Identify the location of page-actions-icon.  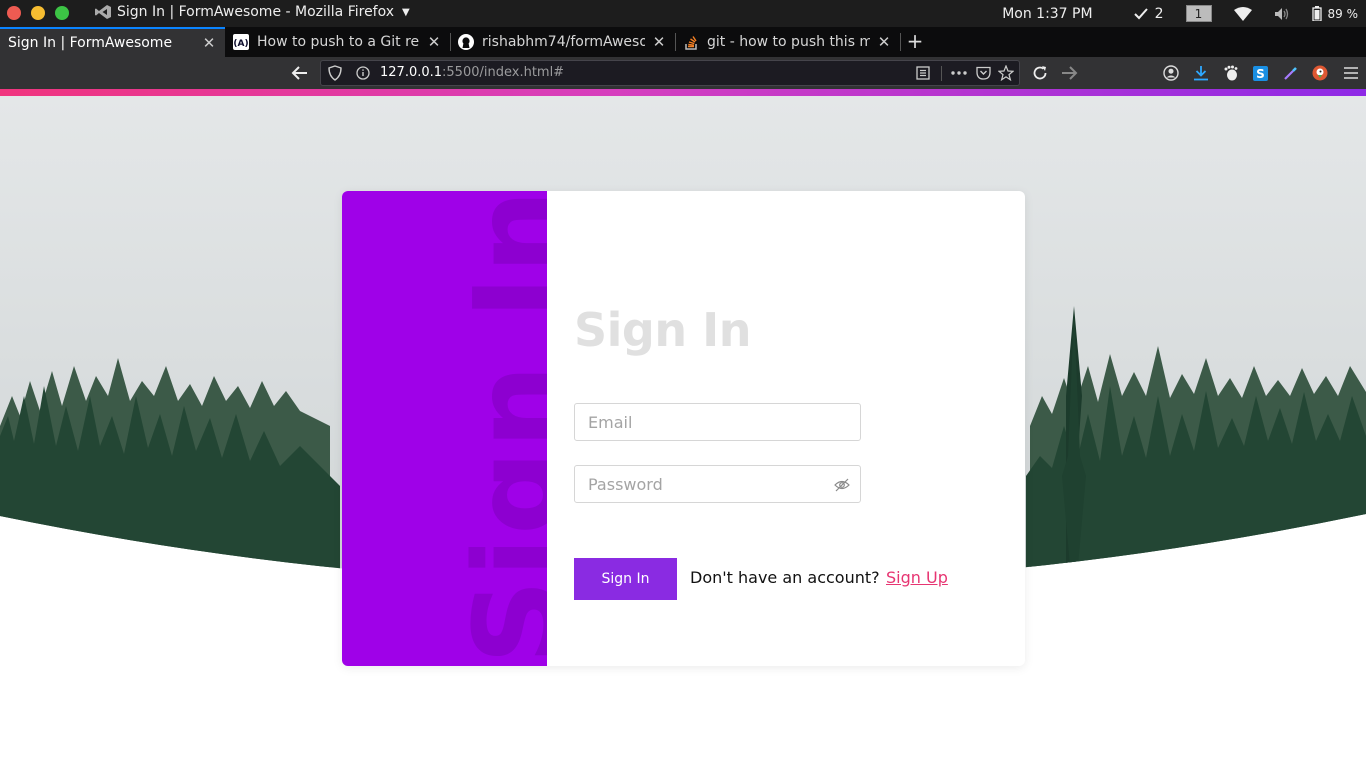
(959, 73).